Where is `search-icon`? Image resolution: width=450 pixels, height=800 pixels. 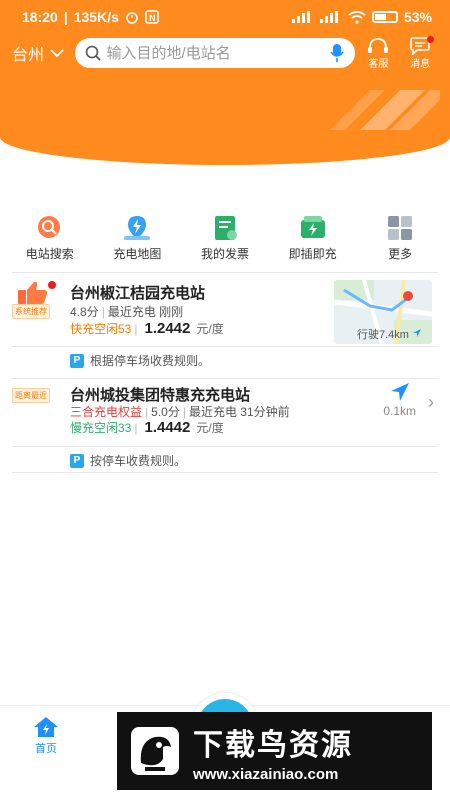
search-icon is located at coordinates (93, 53).